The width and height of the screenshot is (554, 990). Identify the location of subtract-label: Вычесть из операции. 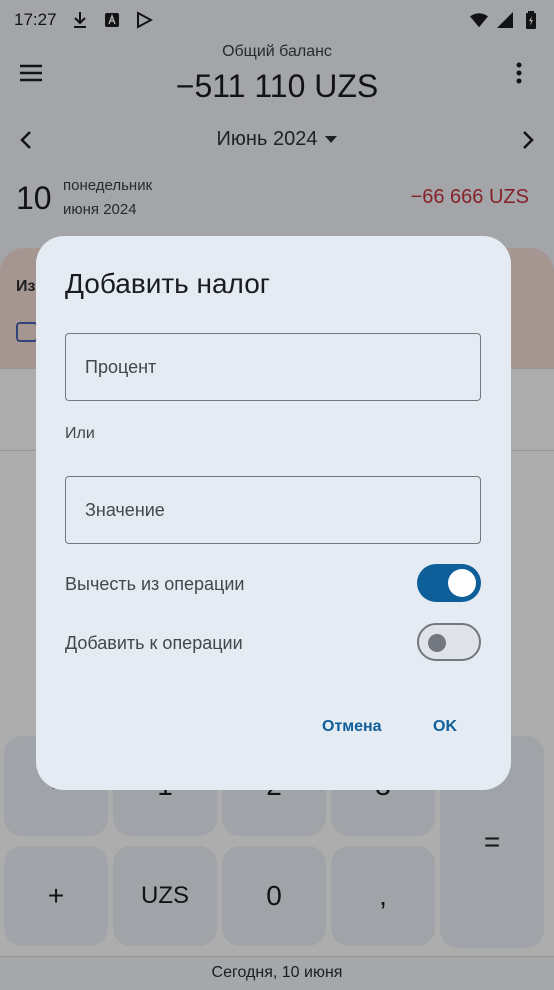
(155, 584).